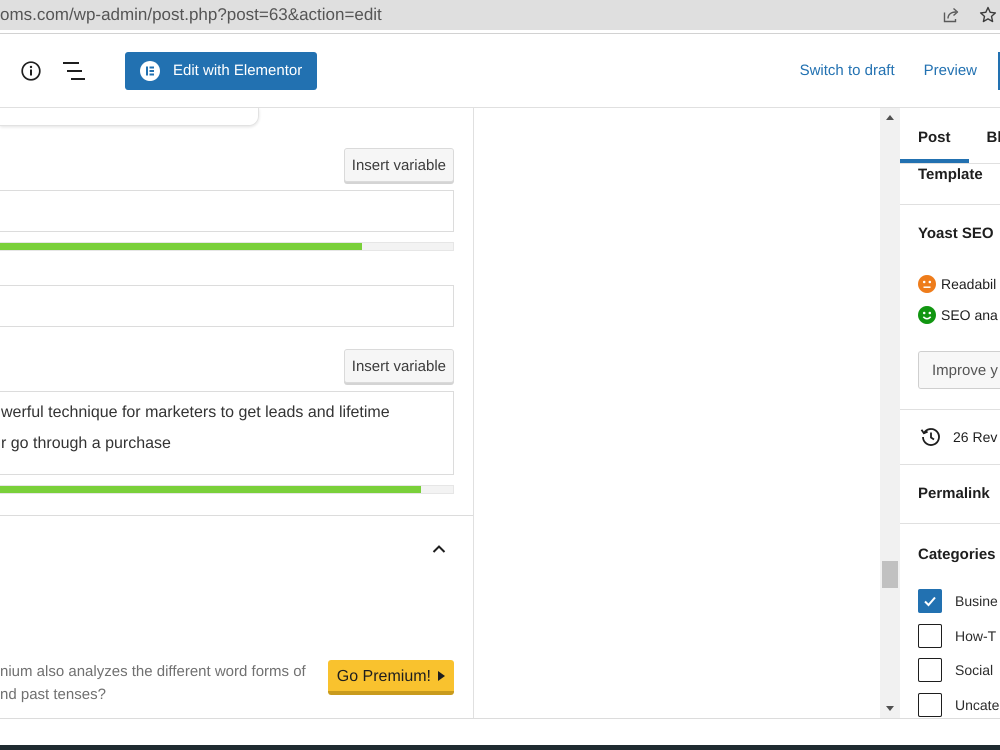 Image resolution: width=1000 pixels, height=750 pixels. Describe the element at coordinates (441, 675) in the screenshot. I see `caret-icon` at that location.